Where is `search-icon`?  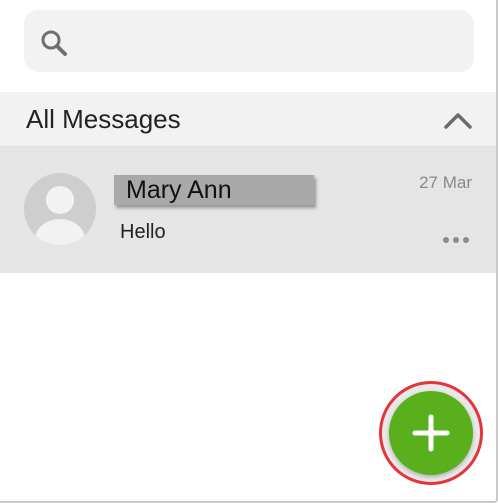 search-icon is located at coordinates (54, 43).